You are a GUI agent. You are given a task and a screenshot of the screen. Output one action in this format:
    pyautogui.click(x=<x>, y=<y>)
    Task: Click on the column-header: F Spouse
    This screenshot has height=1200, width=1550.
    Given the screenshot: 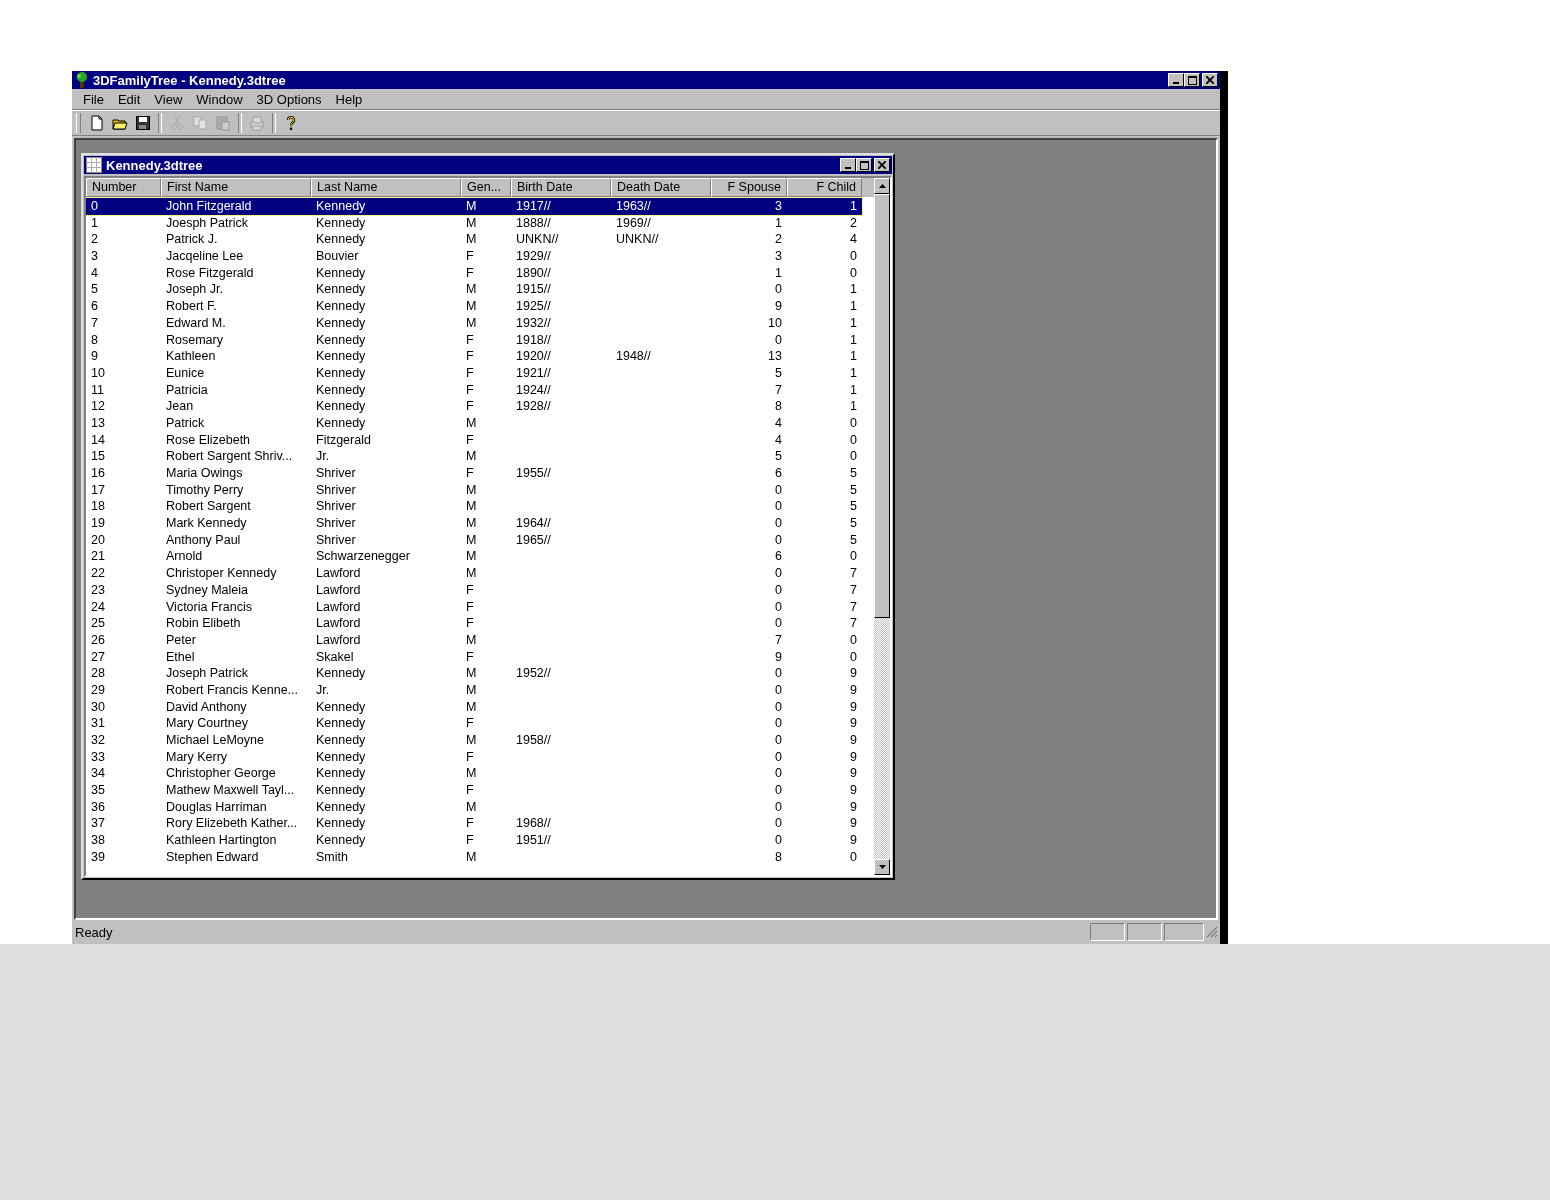 What is the action you would take?
    pyautogui.click(x=749, y=187)
    